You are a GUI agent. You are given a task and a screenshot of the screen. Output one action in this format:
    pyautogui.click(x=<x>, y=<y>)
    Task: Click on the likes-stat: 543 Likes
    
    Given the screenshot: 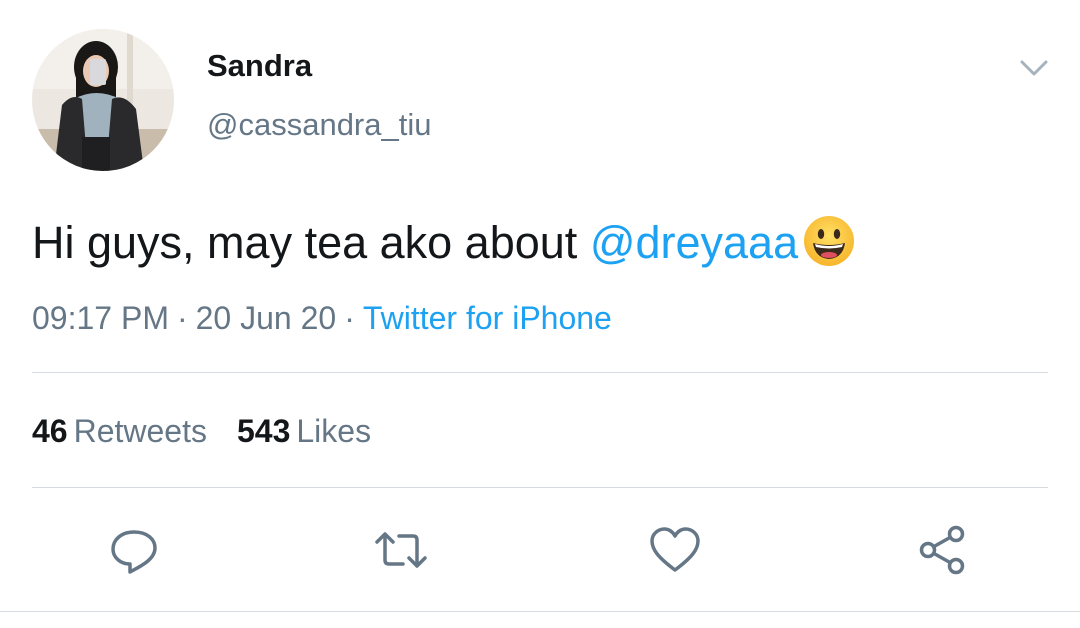 What is the action you would take?
    pyautogui.click(x=304, y=431)
    